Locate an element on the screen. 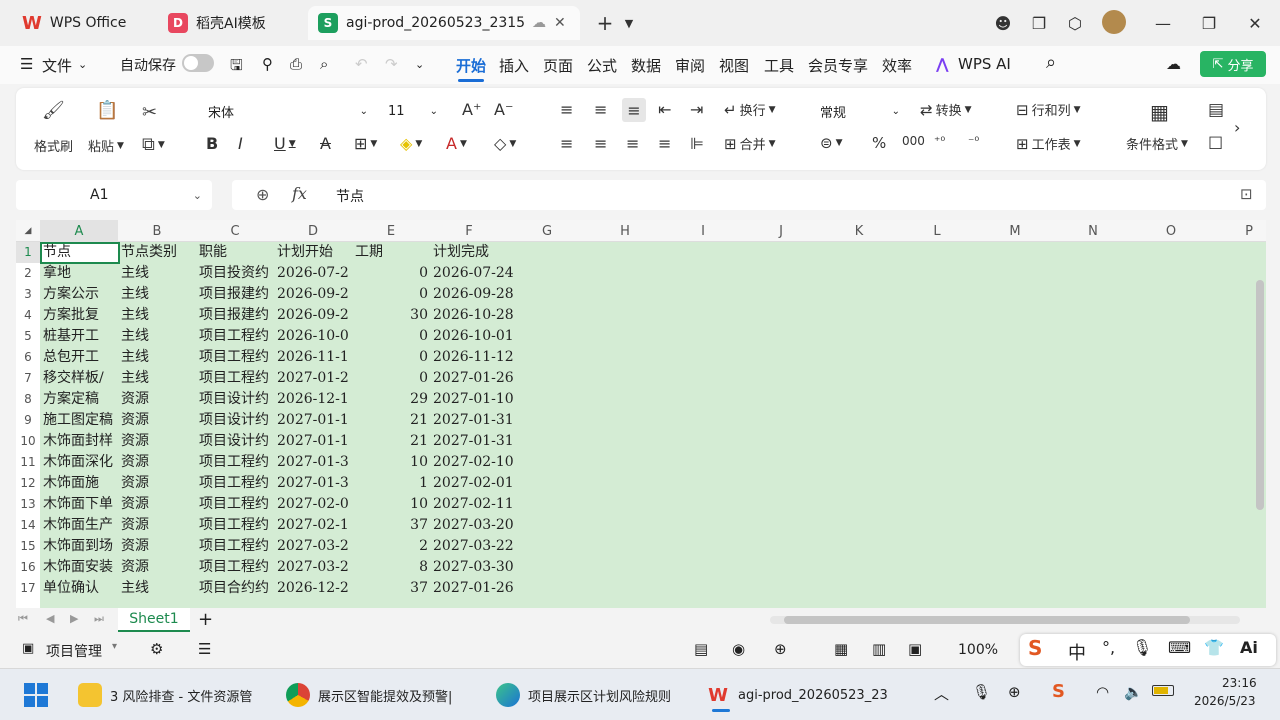 The height and width of the screenshot is (720, 1280). cell: 2027-02-10 is located at coordinates (479, 462).